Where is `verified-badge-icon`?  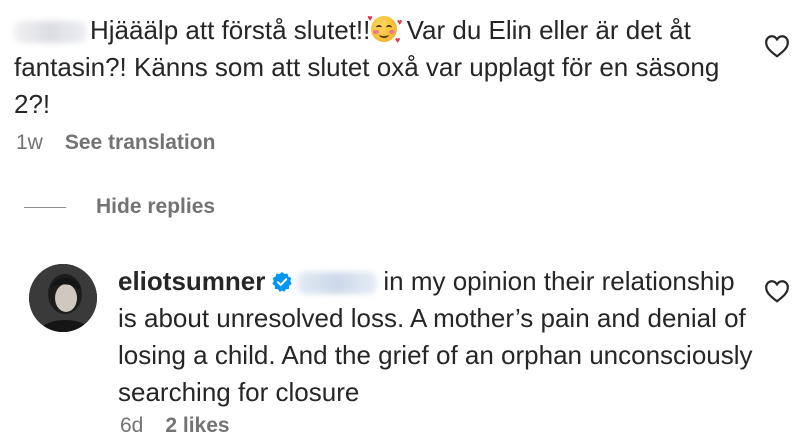 verified-badge-icon is located at coordinates (282, 282).